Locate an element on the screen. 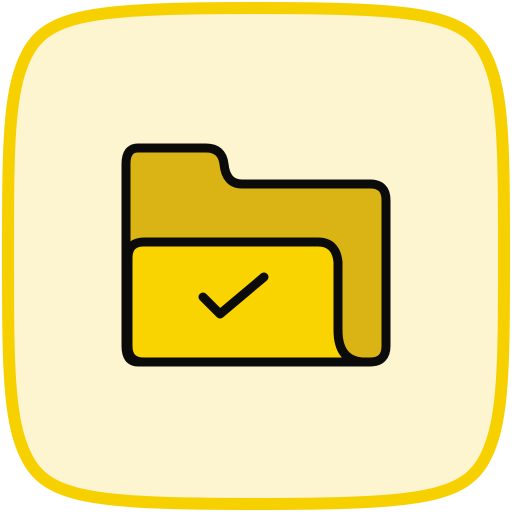 Image resolution: width=512 pixels, height=512 pixels. folder-front-panel is located at coordinates (245, 302).